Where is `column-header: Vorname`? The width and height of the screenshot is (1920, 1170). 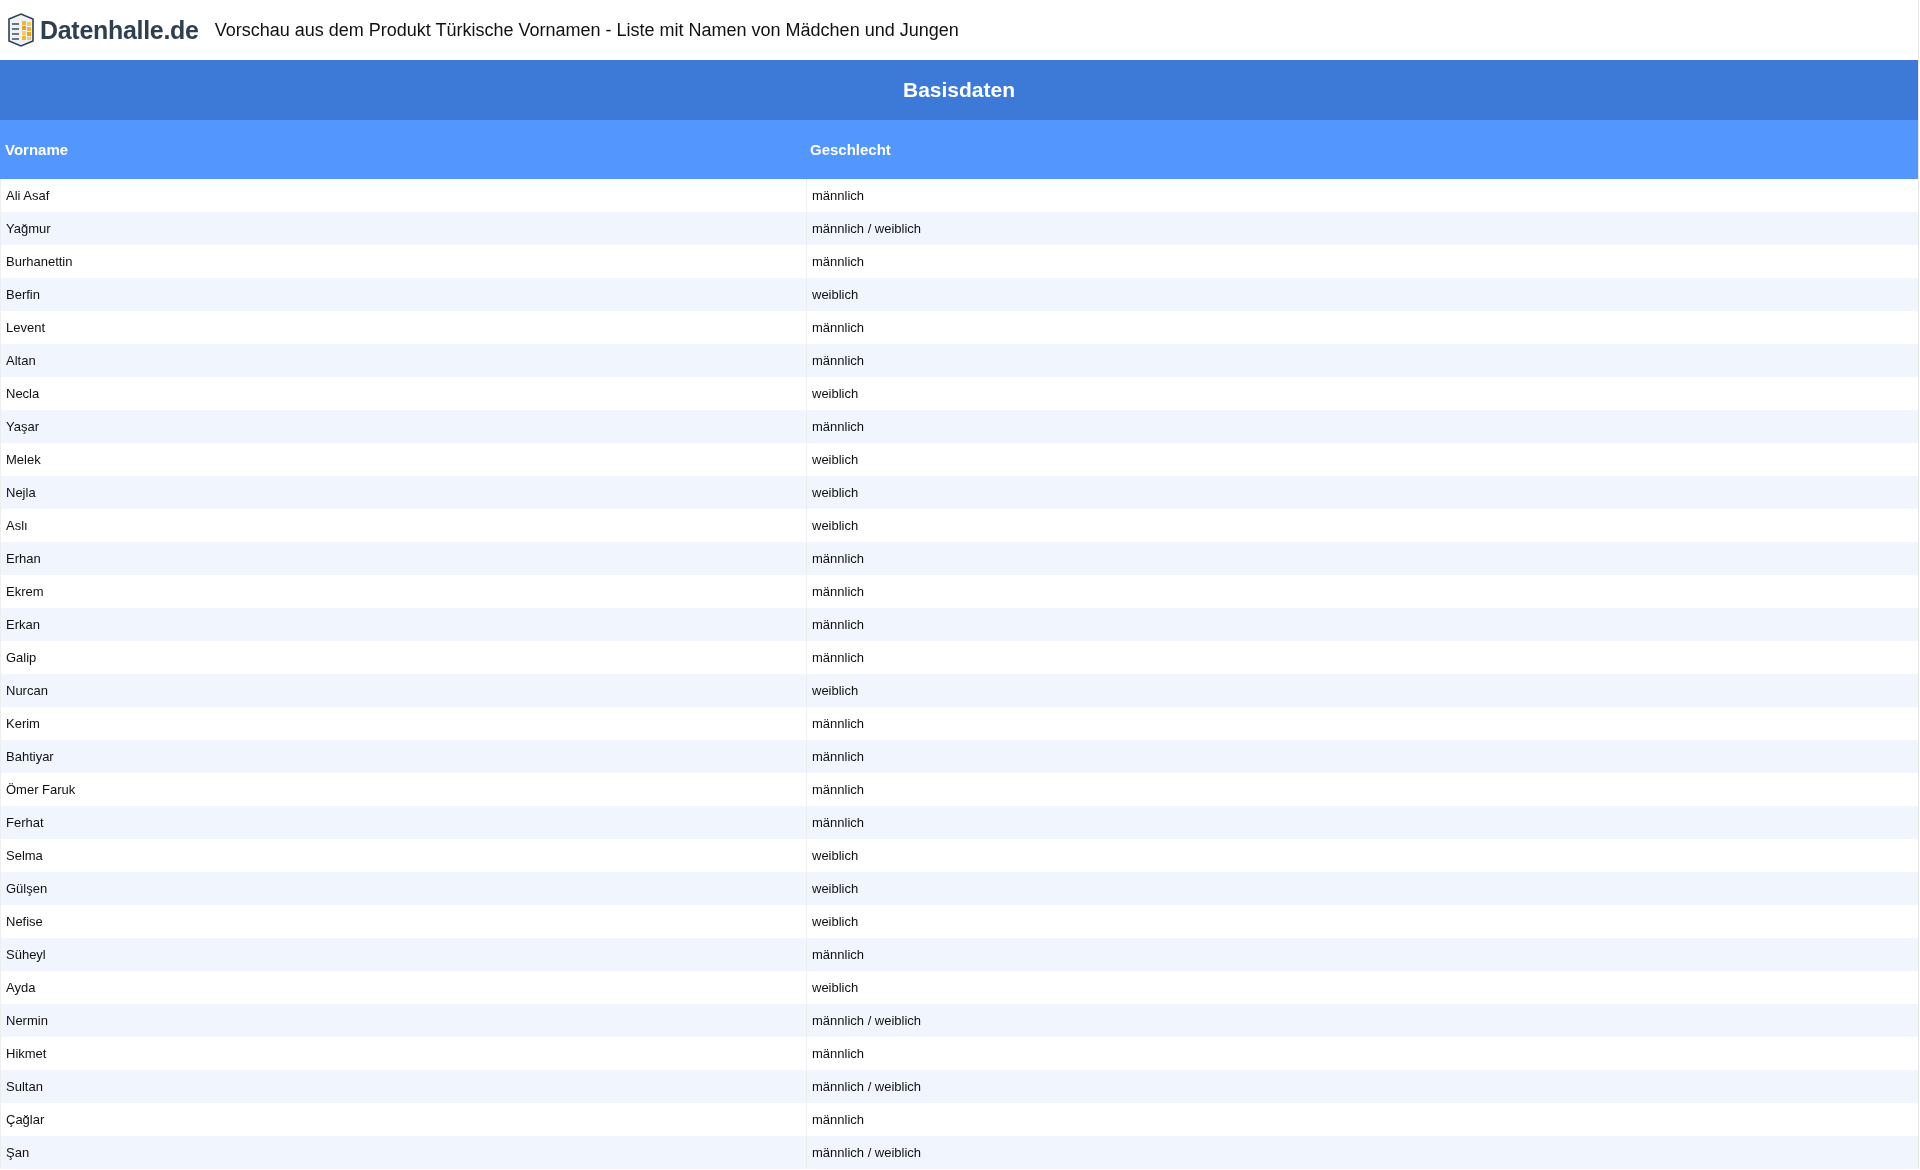 column-header: Vorname is located at coordinates (37, 149).